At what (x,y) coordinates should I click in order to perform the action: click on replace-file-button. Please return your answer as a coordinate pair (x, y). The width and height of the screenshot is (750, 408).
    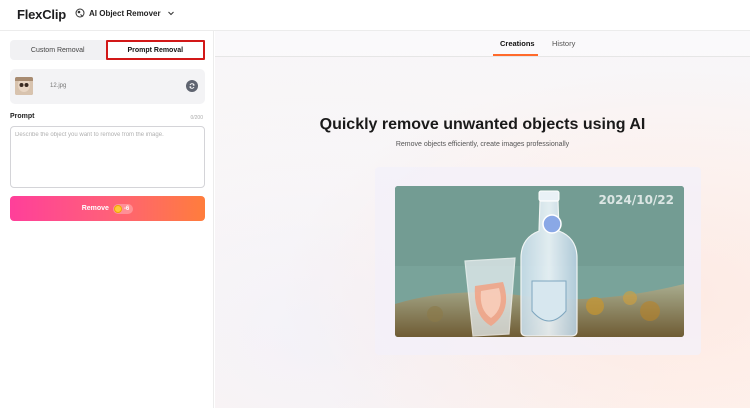
    Looking at the image, I should click on (192, 86).